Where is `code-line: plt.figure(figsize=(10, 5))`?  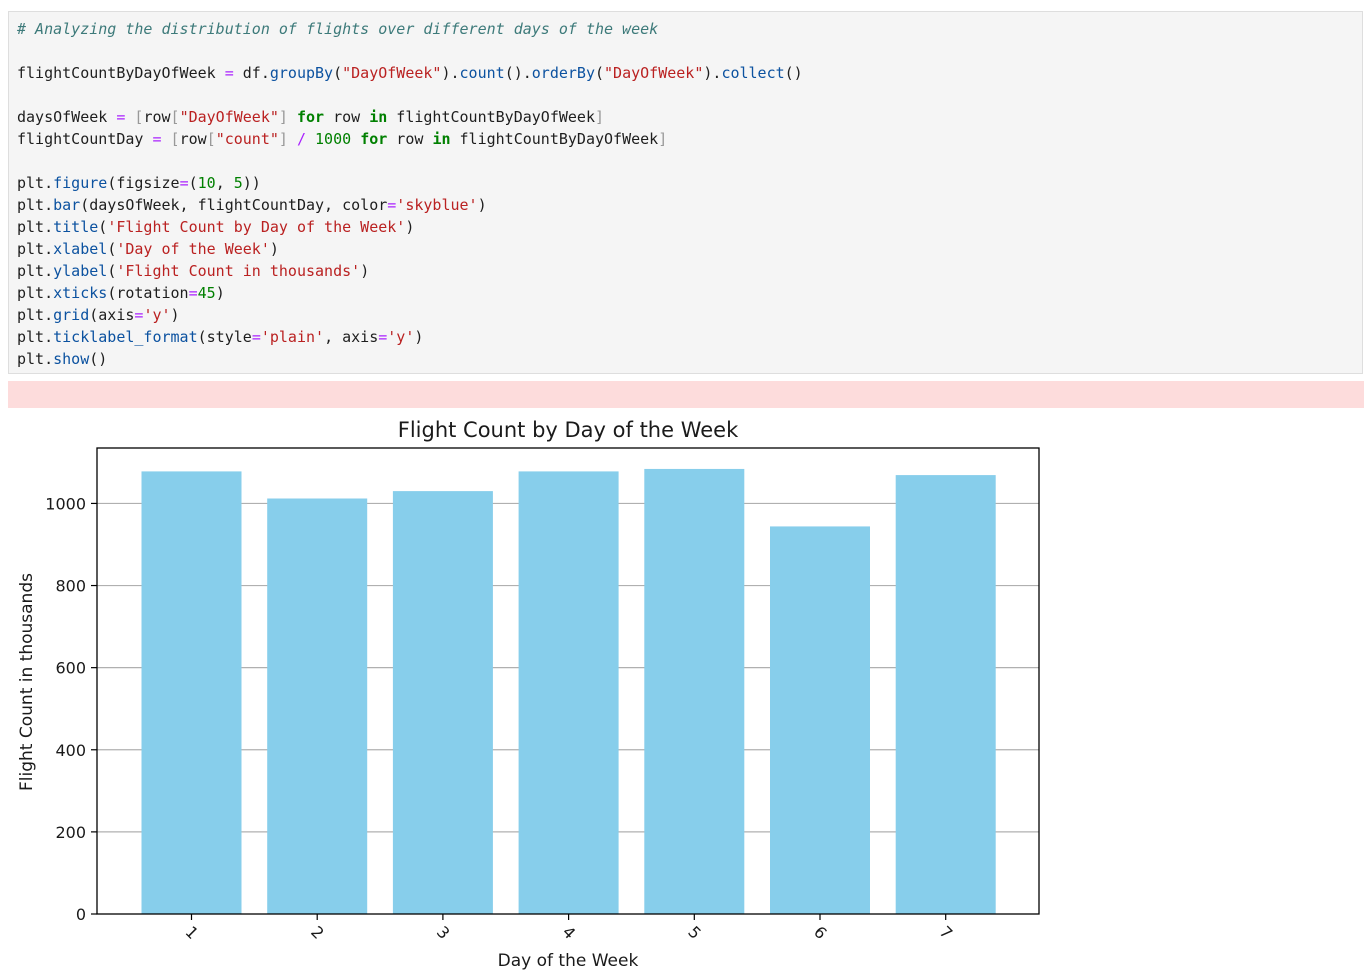 code-line: plt.figure(figsize=(10, 5)) is located at coordinates (139, 183).